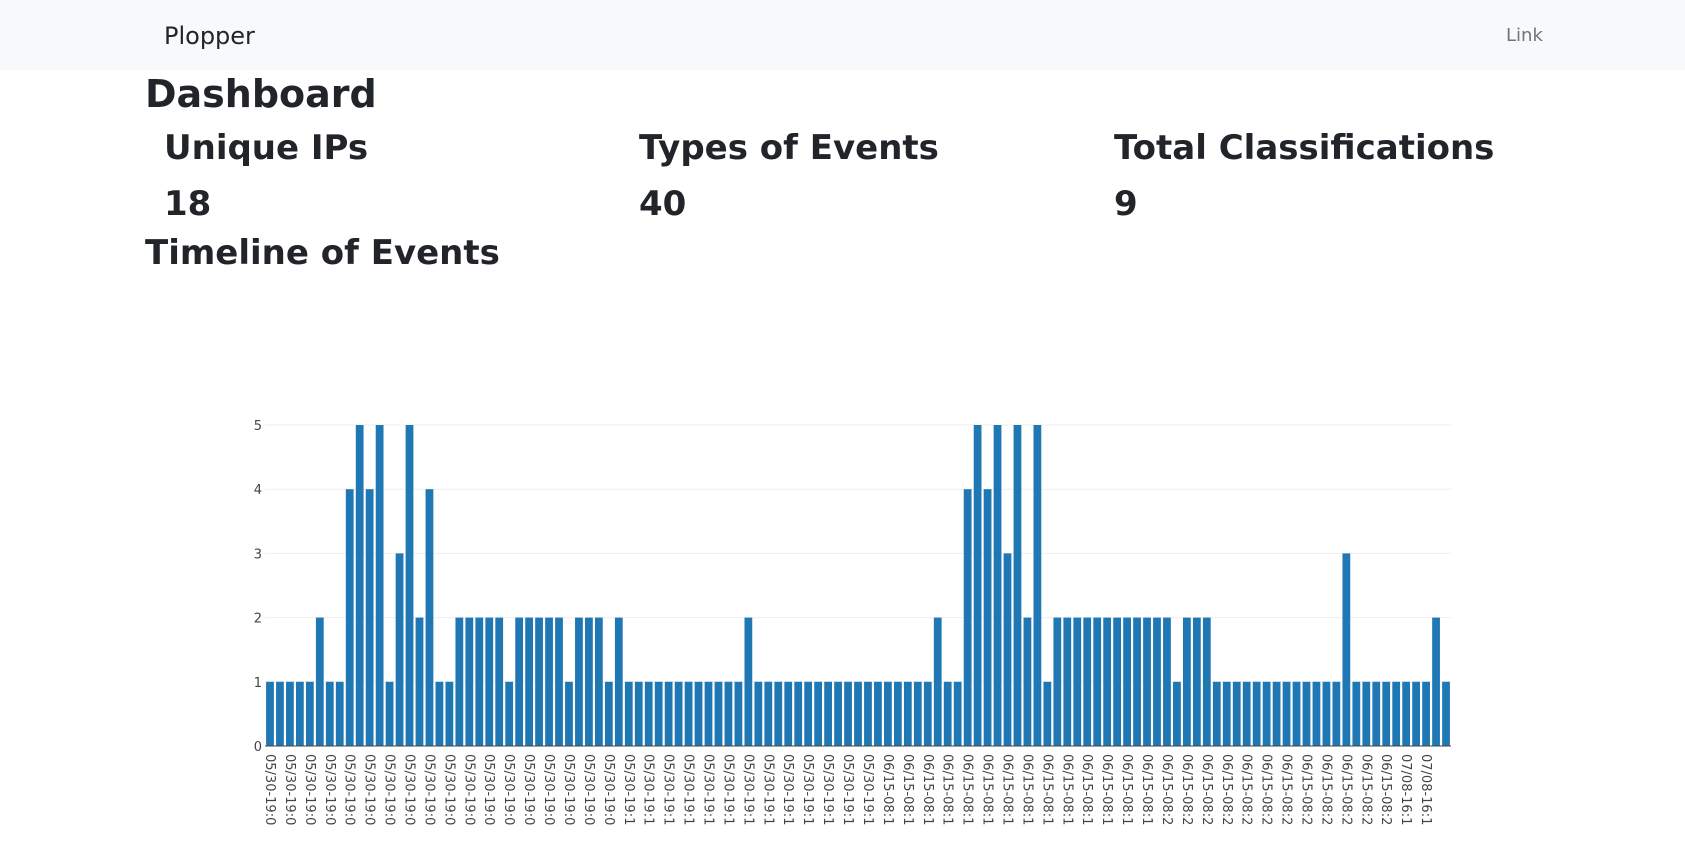 The width and height of the screenshot is (1685, 846). Describe the element at coordinates (258, 426) in the screenshot. I see `y-tick-label: 5` at that location.